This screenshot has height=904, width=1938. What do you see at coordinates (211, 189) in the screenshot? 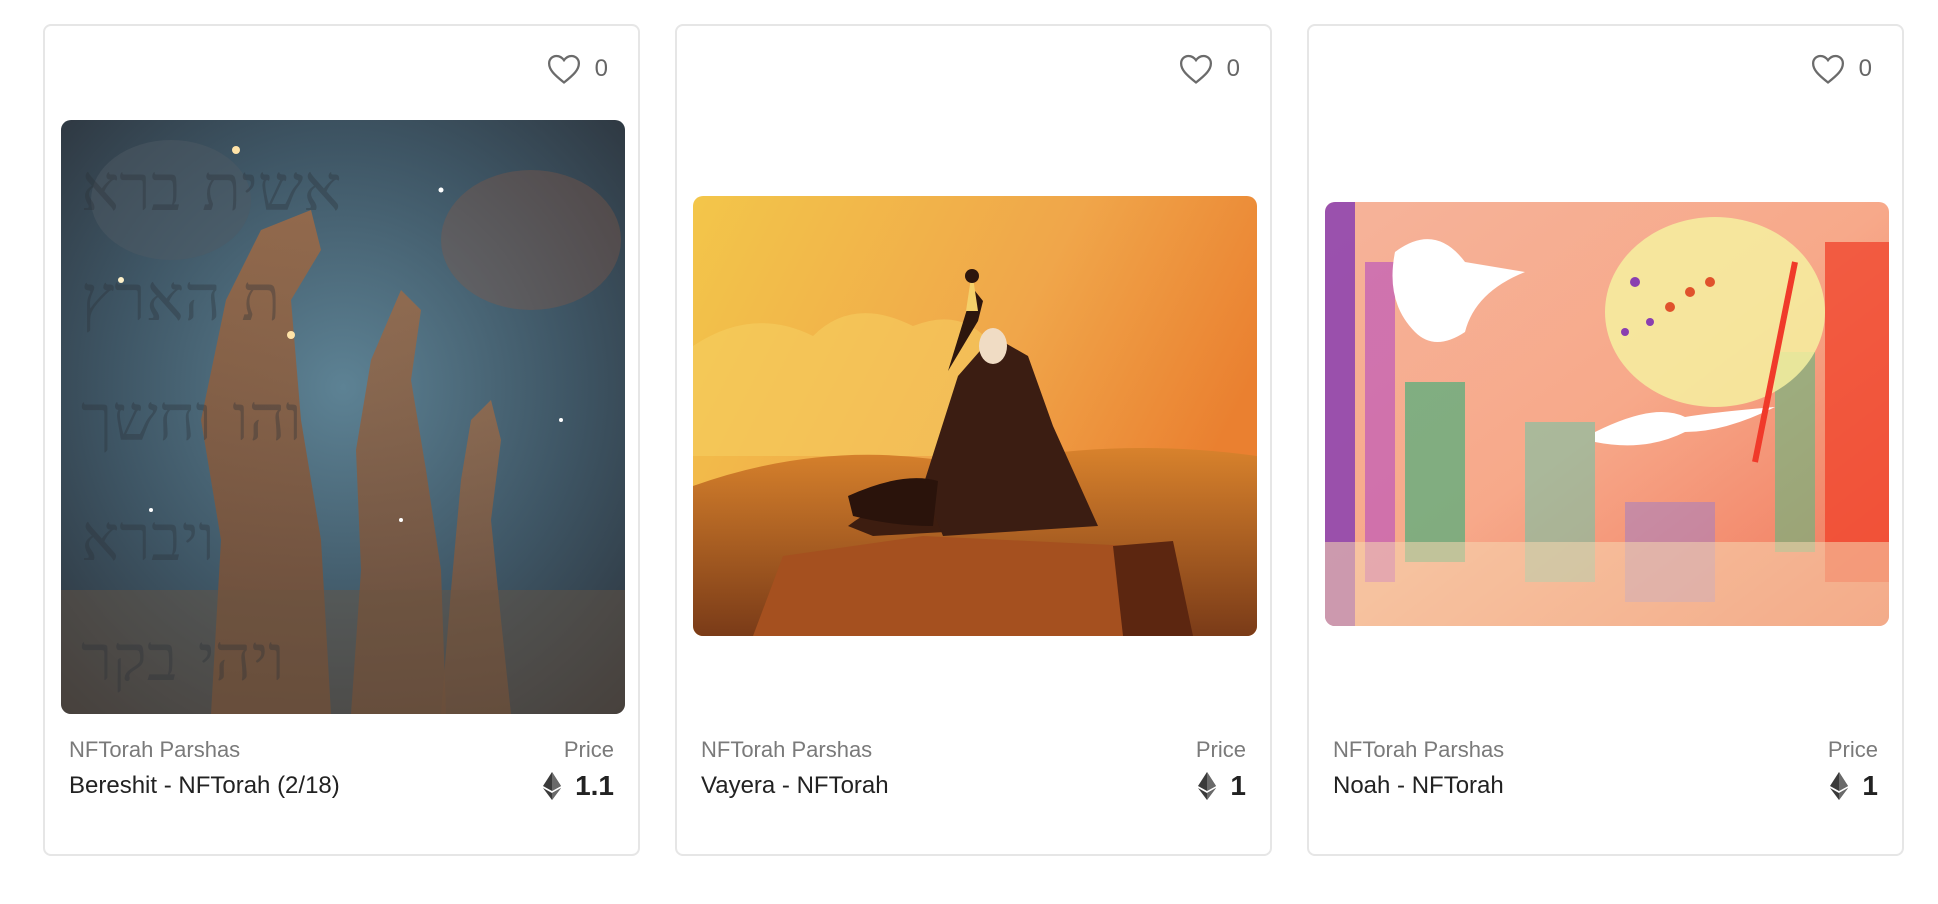
I see `svg-text: אשית ברא` at bounding box center [211, 189].